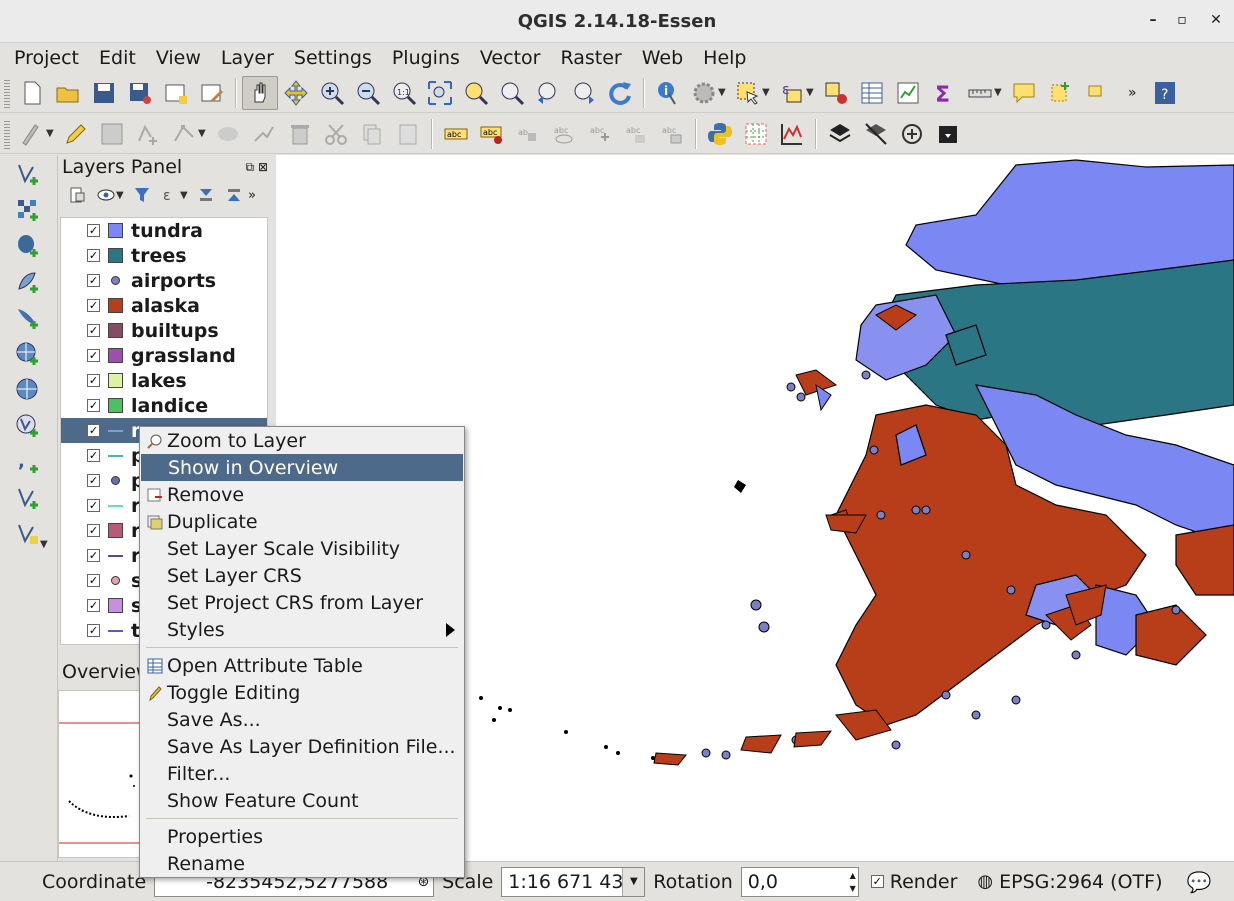 The image size is (1234, 901). Describe the element at coordinates (840, 134) in the screenshot. I see `layer-stack-icon` at that location.